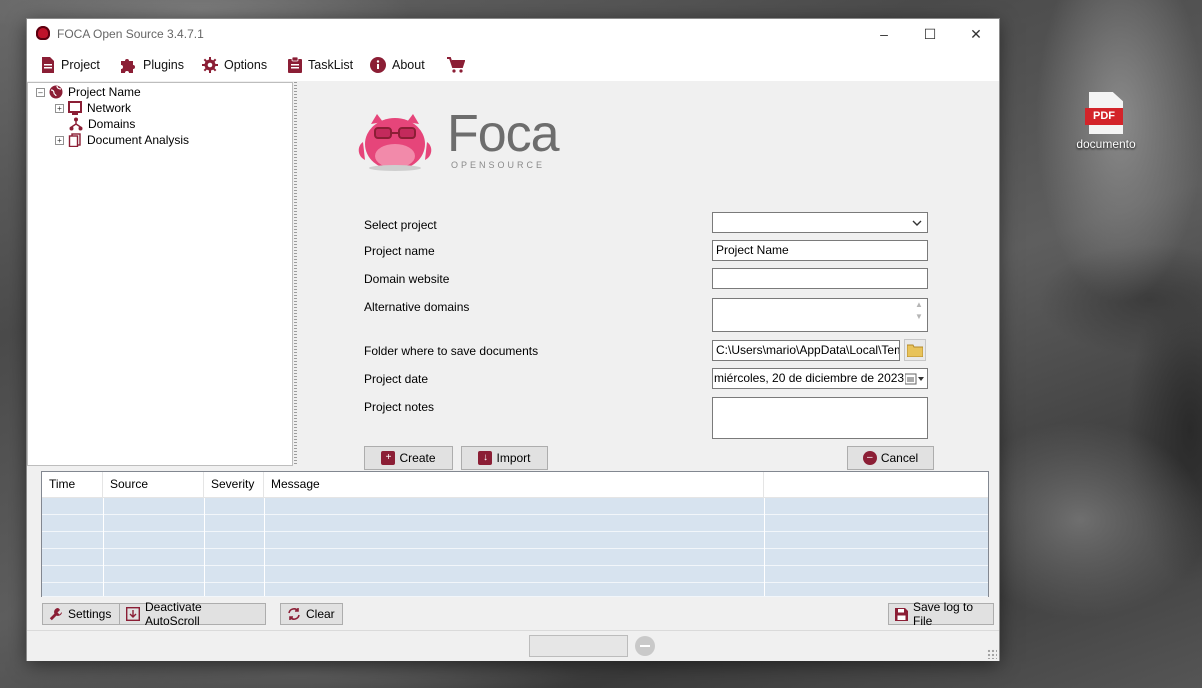  What do you see at coordinates (75, 108) in the screenshot?
I see `monitor-icon` at bounding box center [75, 108].